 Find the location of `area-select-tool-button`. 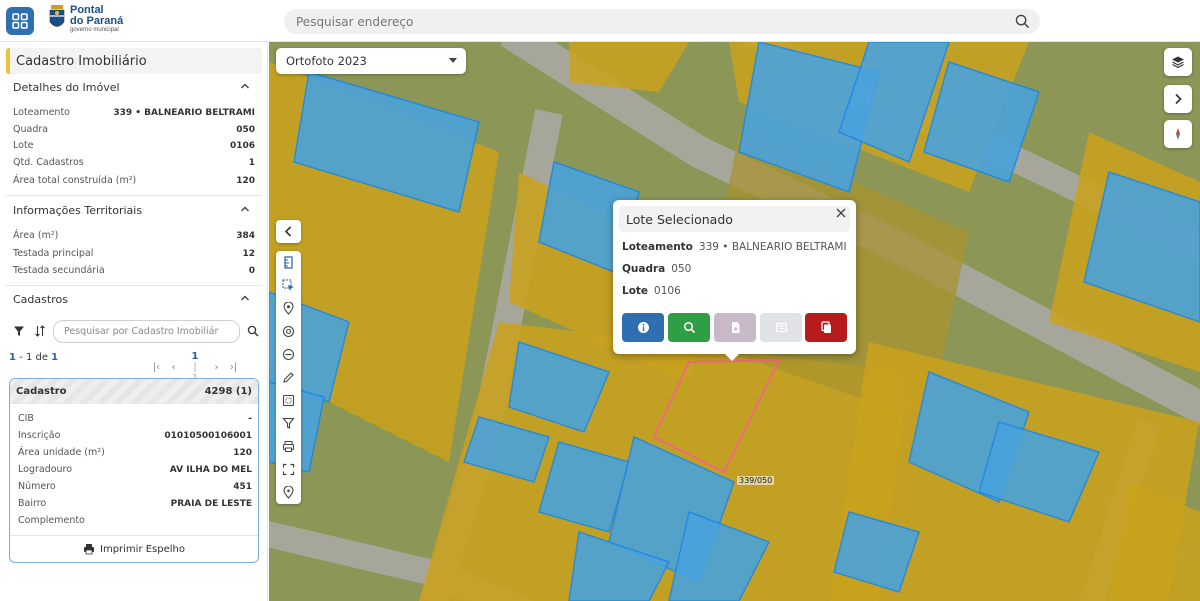

area-select-tool-button is located at coordinates (288, 400).